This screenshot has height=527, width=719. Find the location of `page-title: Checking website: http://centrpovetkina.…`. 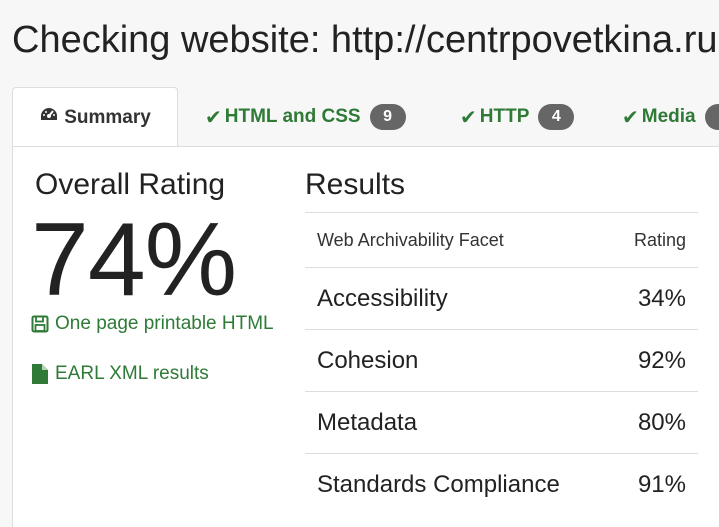

page-title: Checking website: http://centrpovetkina.… is located at coordinates (365, 40).